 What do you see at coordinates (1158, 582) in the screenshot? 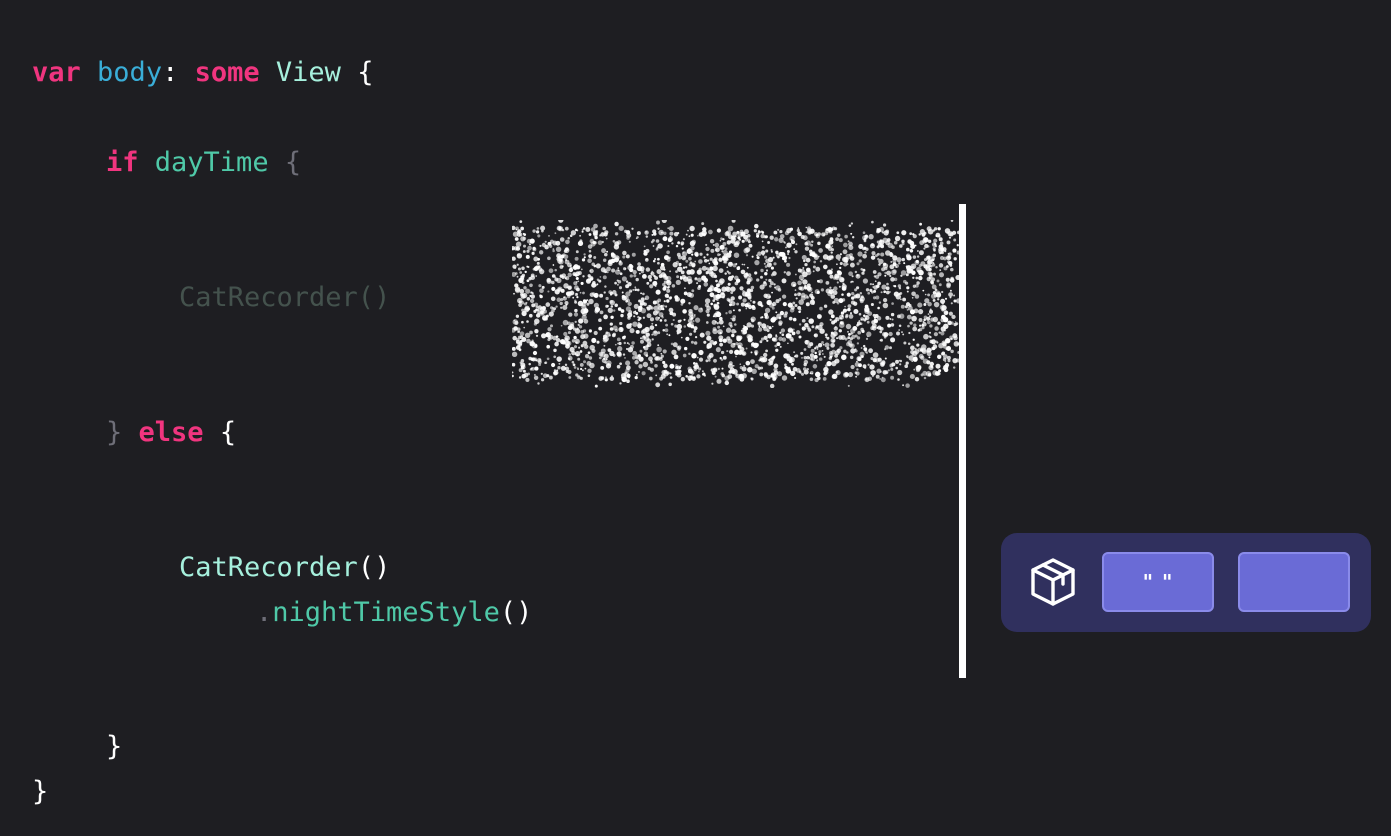
I see `quotes-button: " "` at bounding box center [1158, 582].